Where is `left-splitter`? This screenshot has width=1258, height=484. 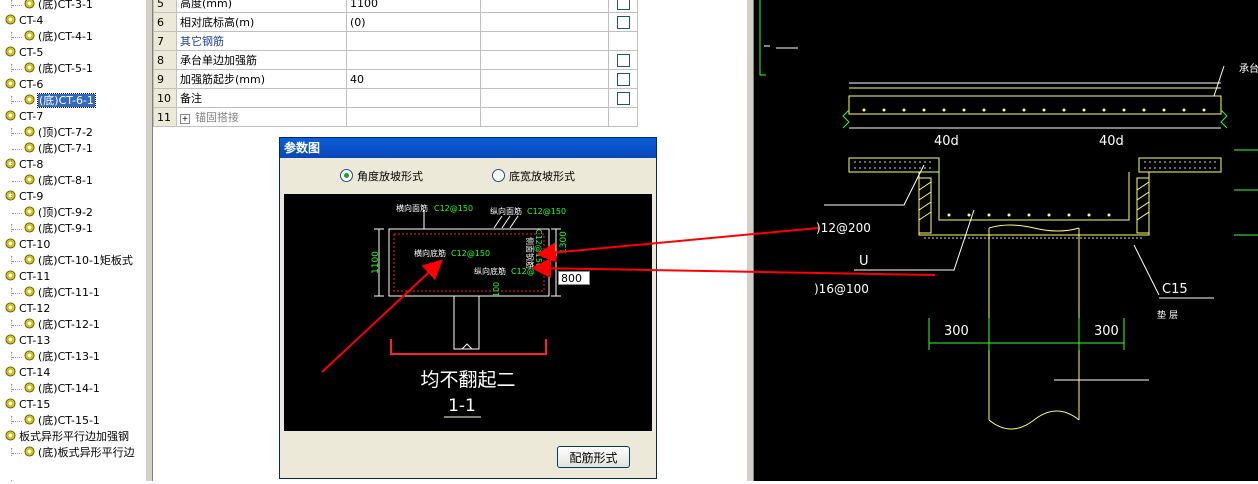 left-splitter is located at coordinates (149, 240).